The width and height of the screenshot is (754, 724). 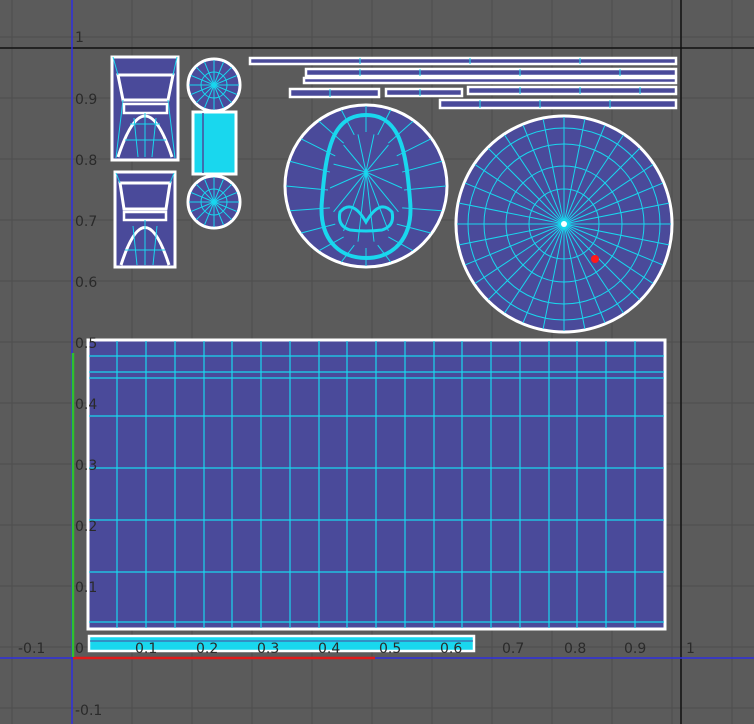 I want to click on x-tick-label: 0.5, so click(x=390, y=649).